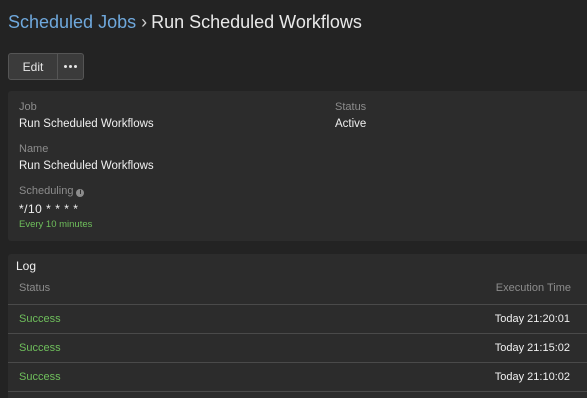 Image resolution: width=587 pixels, height=398 pixels. I want to click on table-row: Success Today 21:10:02, so click(297, 377).